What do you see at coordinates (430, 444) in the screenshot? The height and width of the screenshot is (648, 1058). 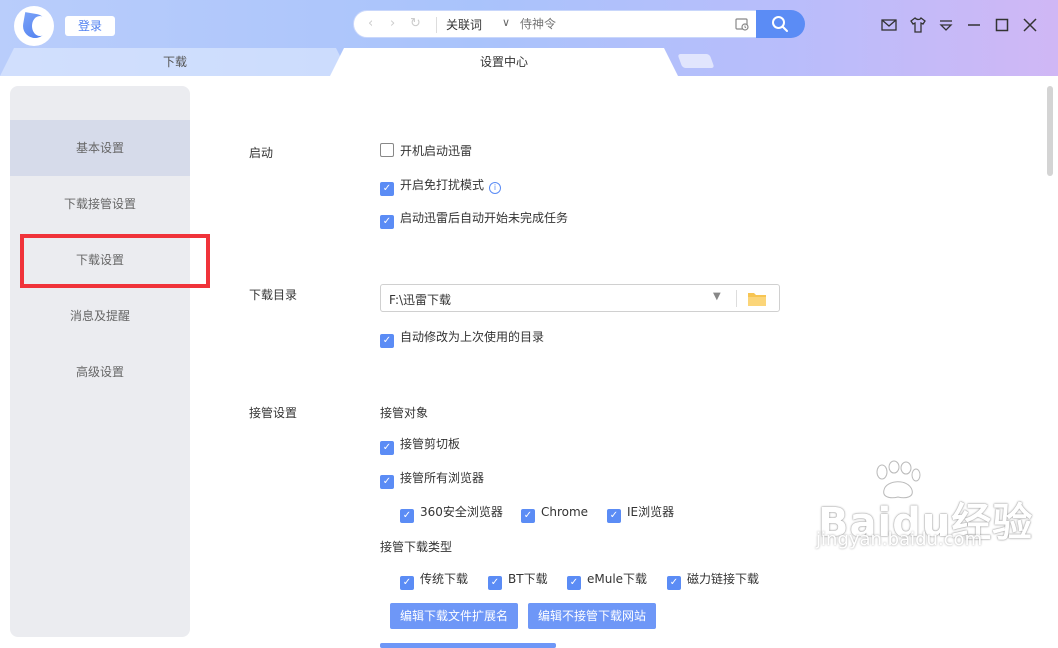 I see `option-label: 接管剪切板` at bounding box center [430, 444].